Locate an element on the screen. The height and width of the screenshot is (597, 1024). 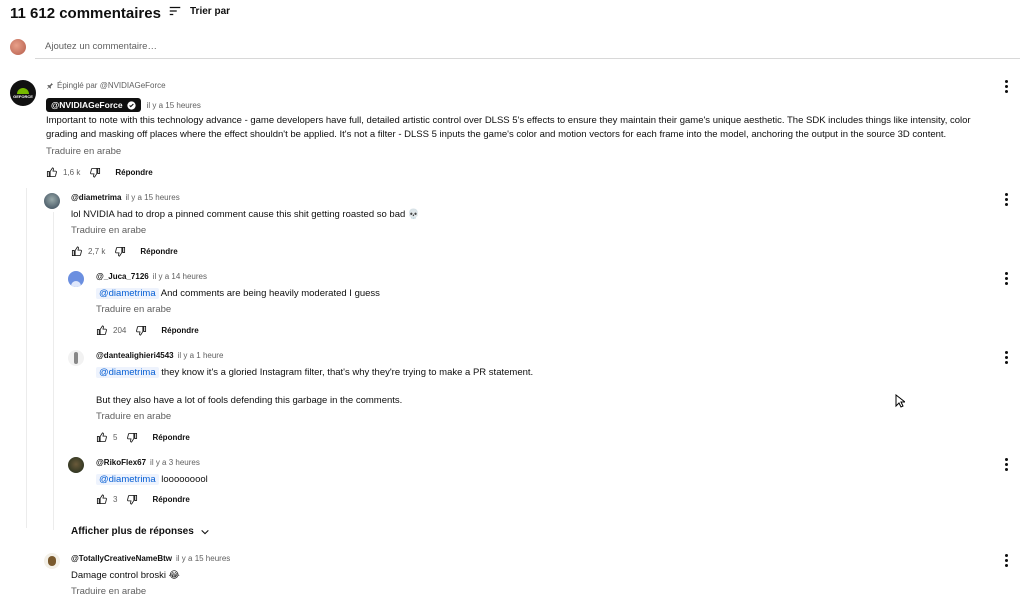
comment-time: il y a 15 heures is located at coordinates (203, 558).